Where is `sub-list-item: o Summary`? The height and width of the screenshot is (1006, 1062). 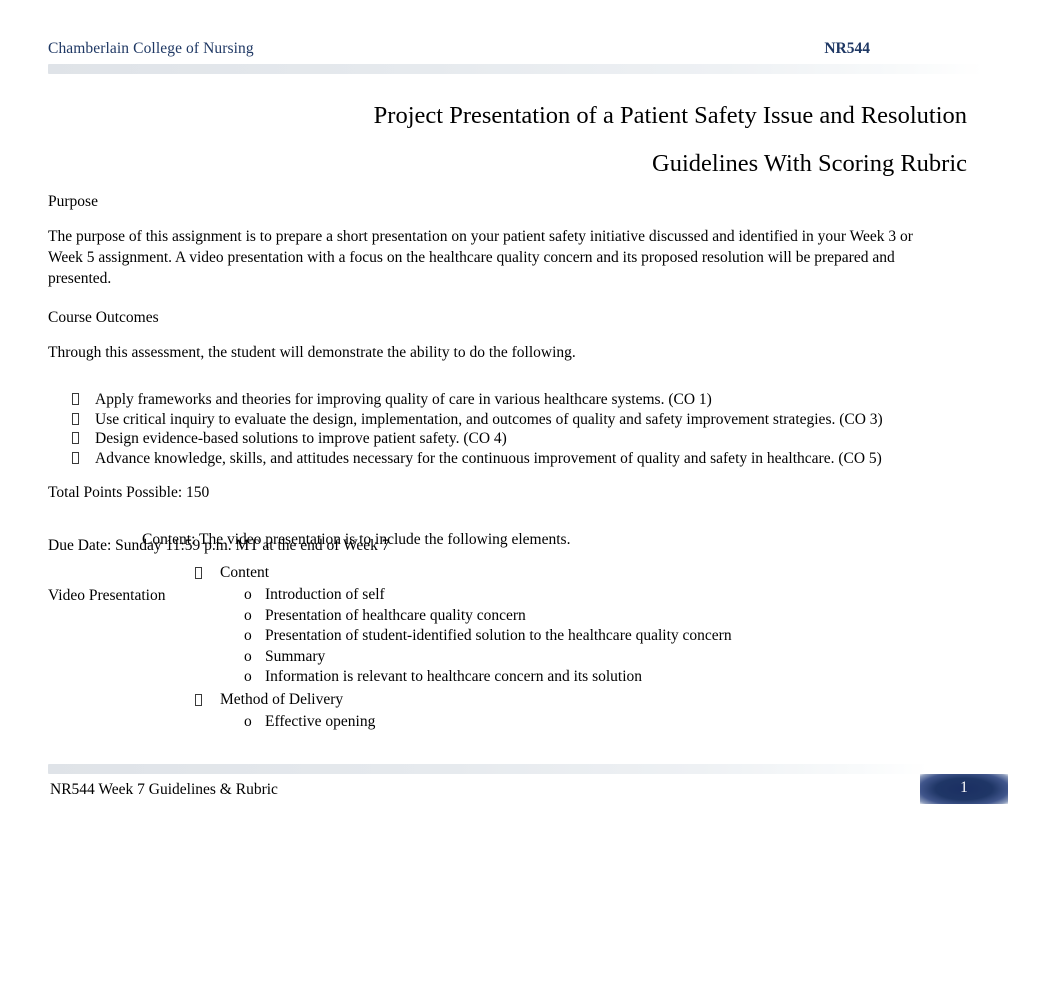 sub-list-item: o Summary is located at coordinates (498, 657).